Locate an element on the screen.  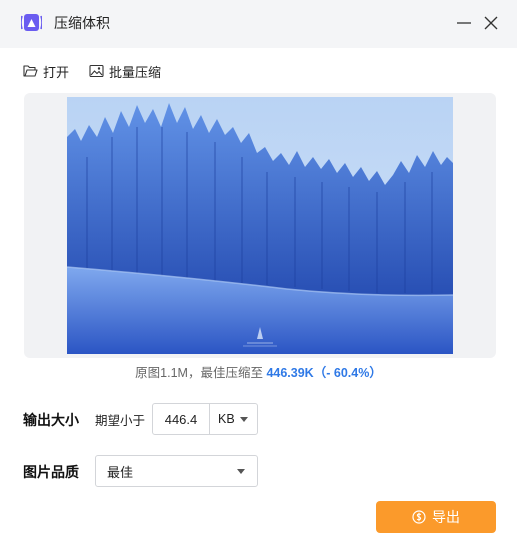
original-prefix: 原图 is located at coordinates (148, 373).